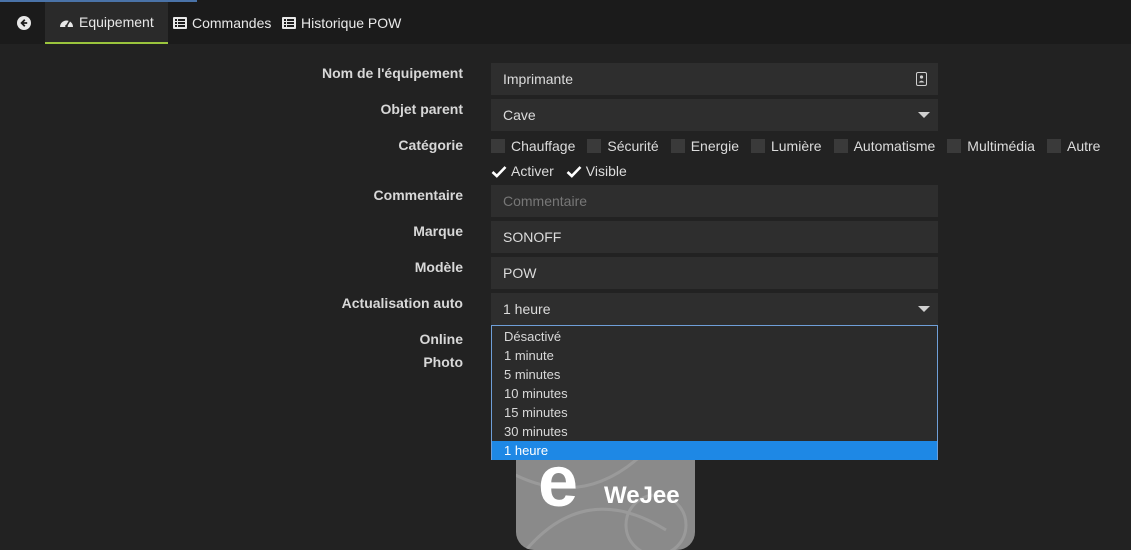 This screenshot has height=550, width=1131. I want to click on checkbox-chauffage: Chauffage, so click(533, 146).